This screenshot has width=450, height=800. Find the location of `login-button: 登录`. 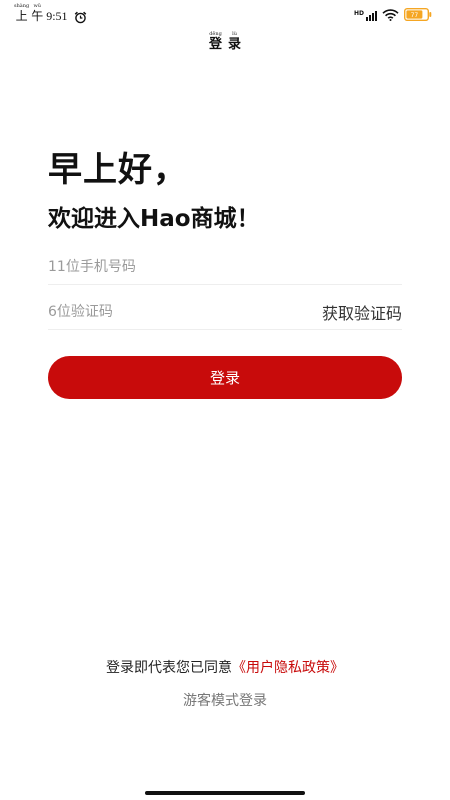

login-button: 登录 is located at coordinates (225, 377).